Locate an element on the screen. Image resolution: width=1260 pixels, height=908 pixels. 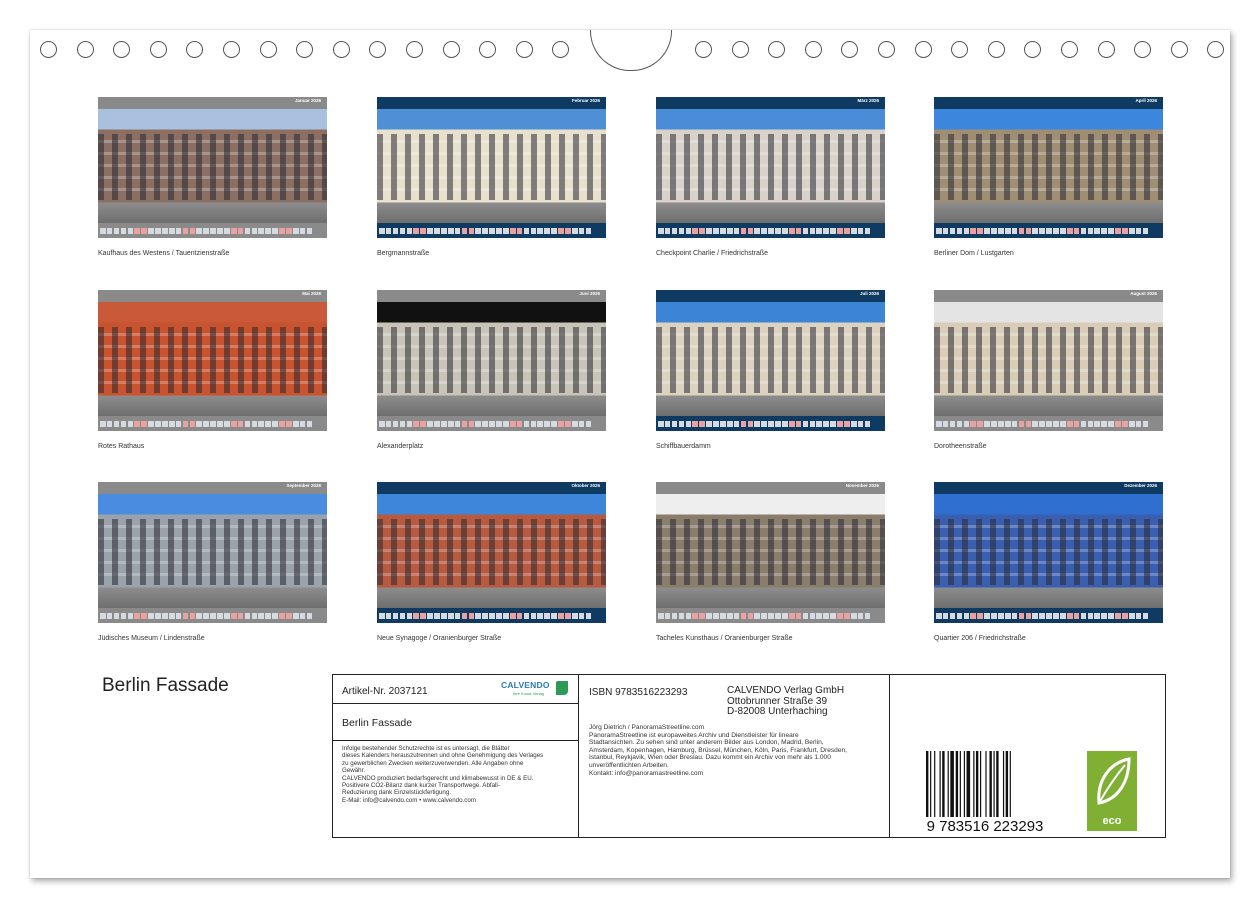
month-label: Juli 2026 is located at coordinates (869, 293).